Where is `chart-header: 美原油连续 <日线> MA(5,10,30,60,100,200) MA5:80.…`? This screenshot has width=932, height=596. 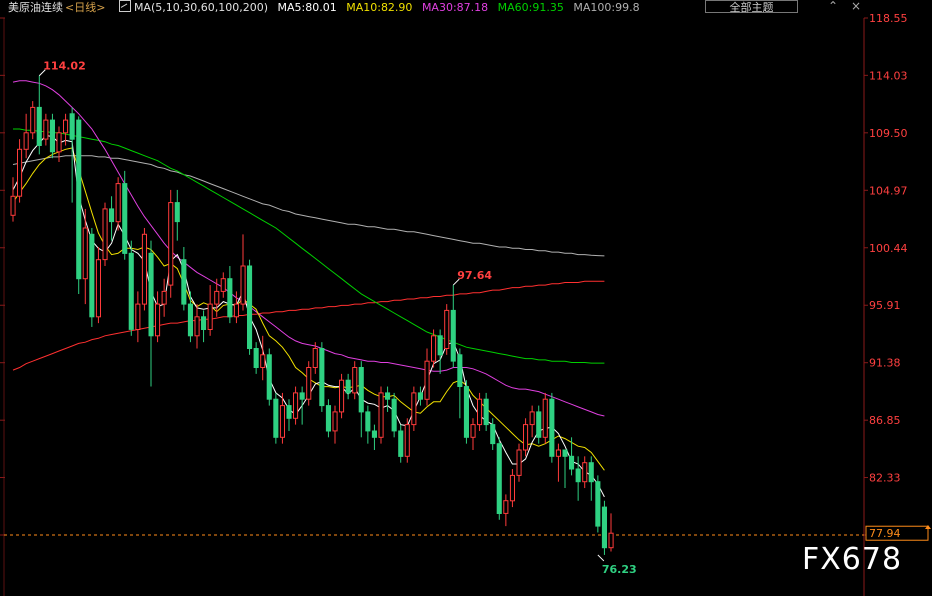
chart-header: 美原油连续 <日线> MA(5,10,30,60,100,200) MA5:80.… is located at coordinates (323, 8).